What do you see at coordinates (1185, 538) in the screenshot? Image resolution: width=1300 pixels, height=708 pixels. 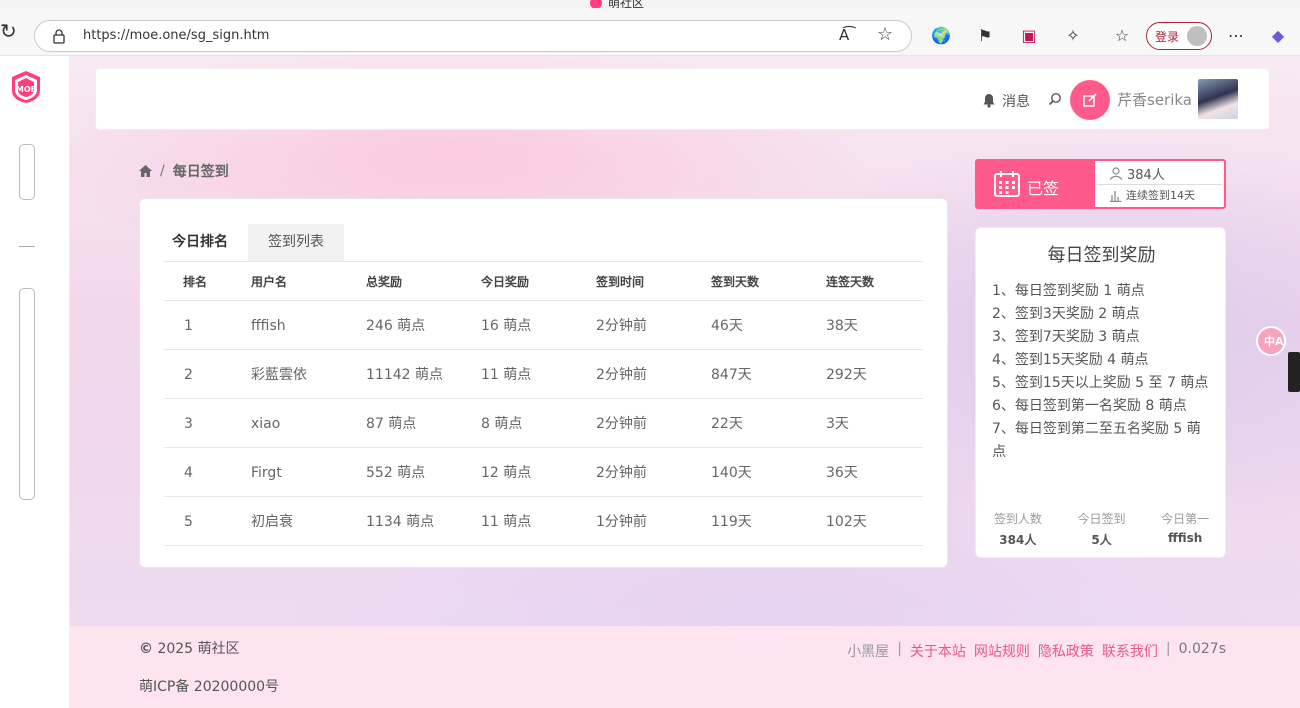 I see `stat-value: fffish` at bounding box center [1185, 538].